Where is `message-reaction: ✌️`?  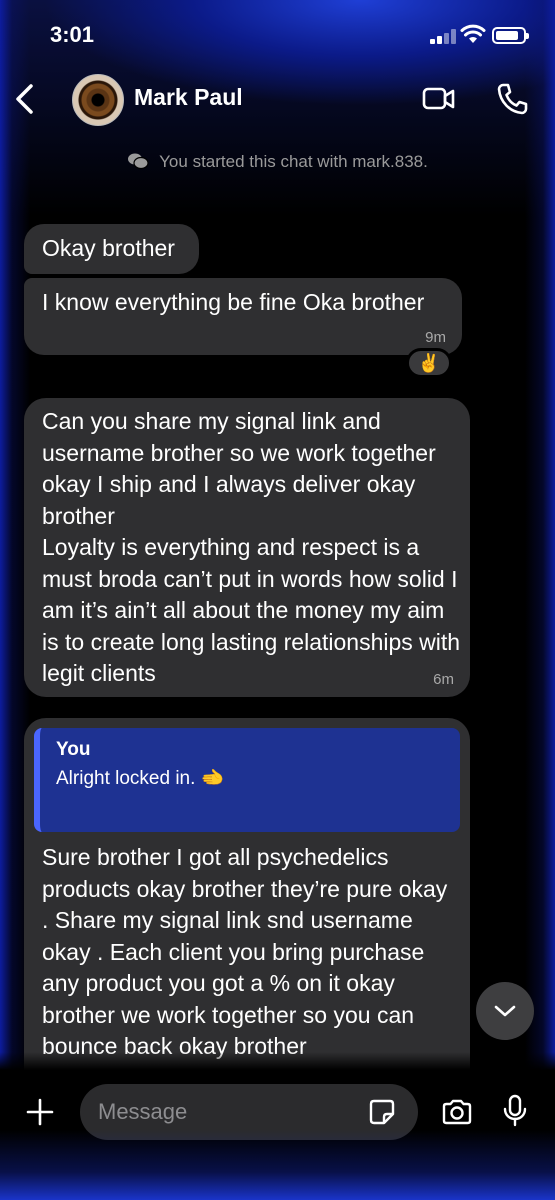
message-reaction: ✌️ is located at coordinates (429, 363).